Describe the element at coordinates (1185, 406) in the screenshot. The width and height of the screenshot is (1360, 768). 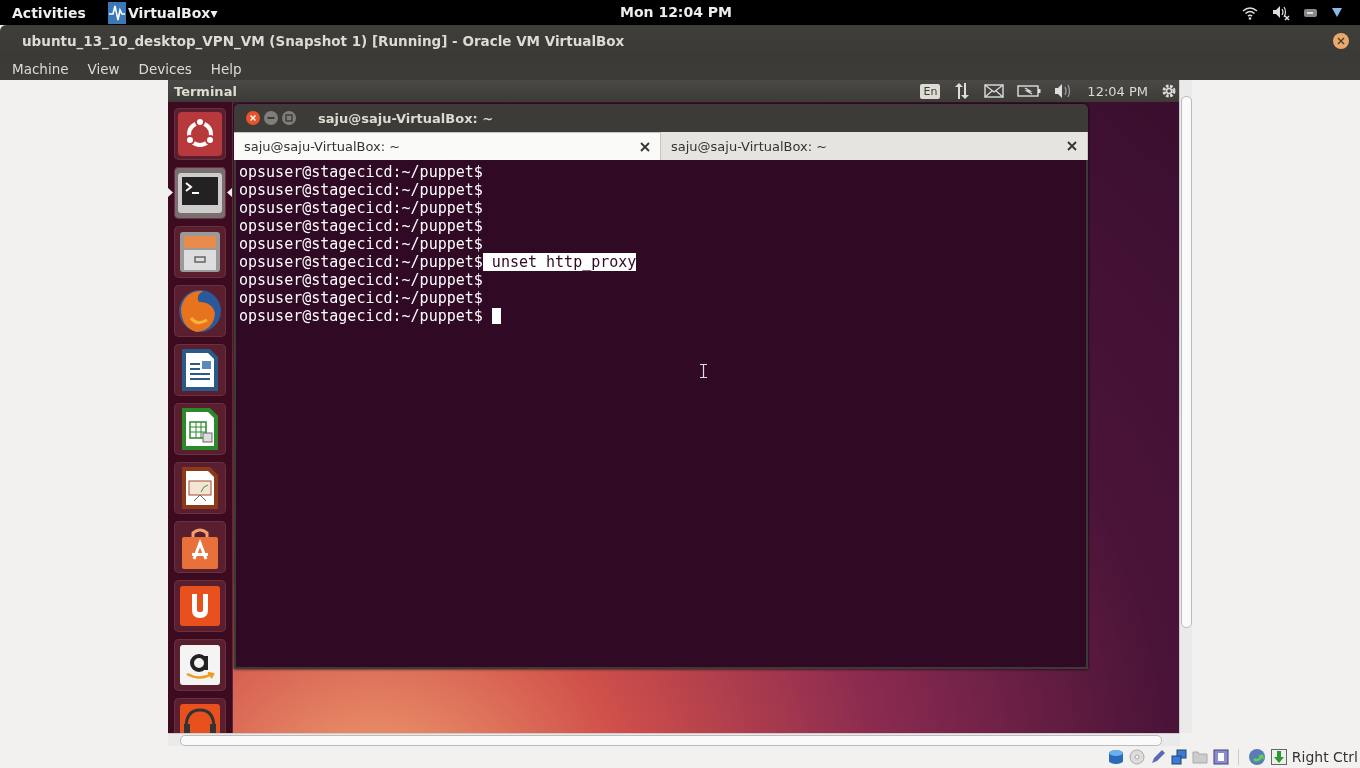
I see `vertical-scrollbar` at that location.